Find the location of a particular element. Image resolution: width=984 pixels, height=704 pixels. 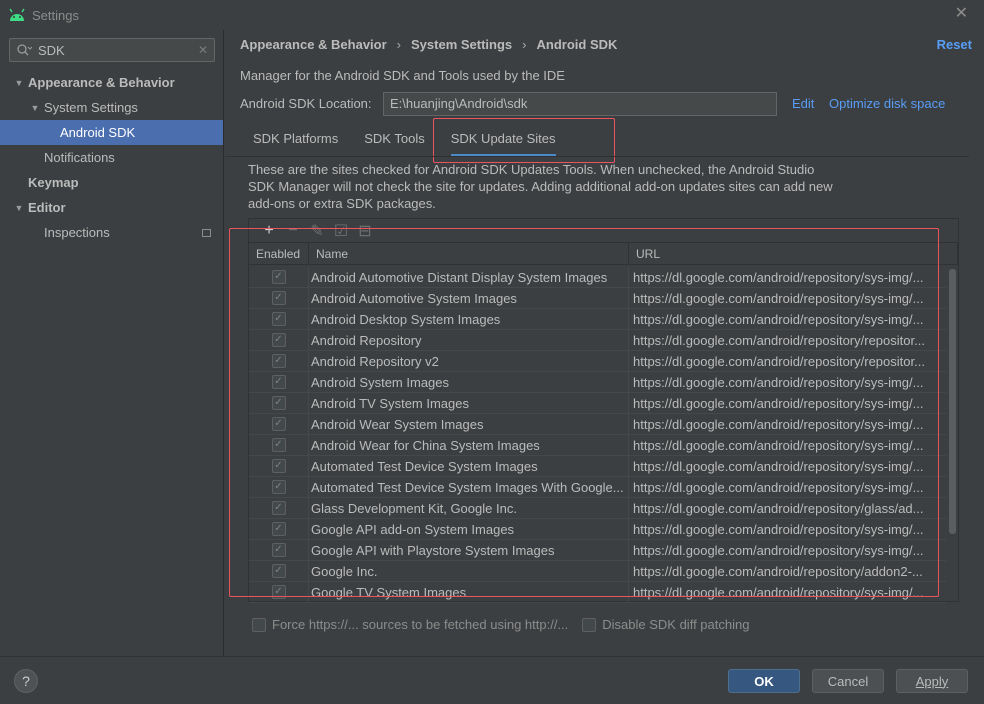

sdk-location-field: E:\huanjing\Android\sdk is located at coordinates (580, 104).